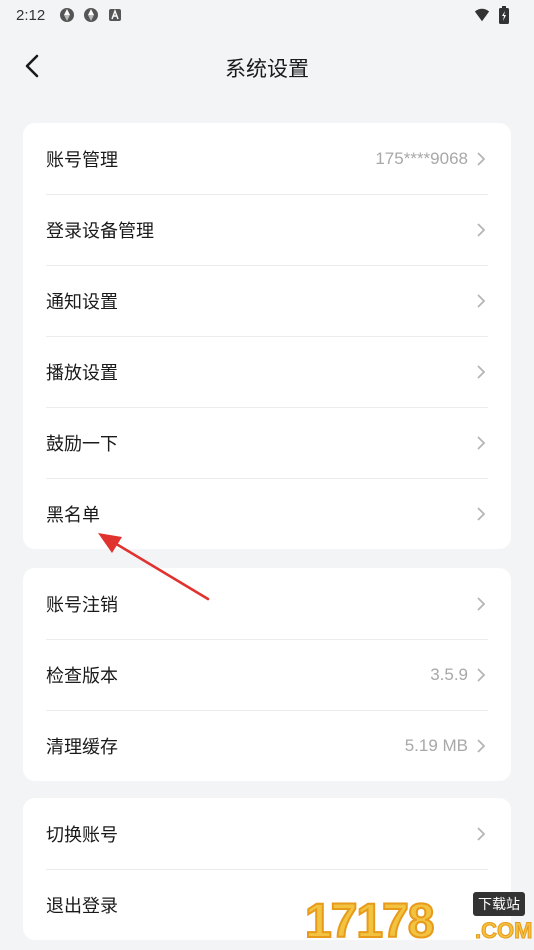 The image size is (534, 950). What do you see at coordinates (482, 15) in the screenshot?
I see `wifi-icon` at bounding box center [482, 15].